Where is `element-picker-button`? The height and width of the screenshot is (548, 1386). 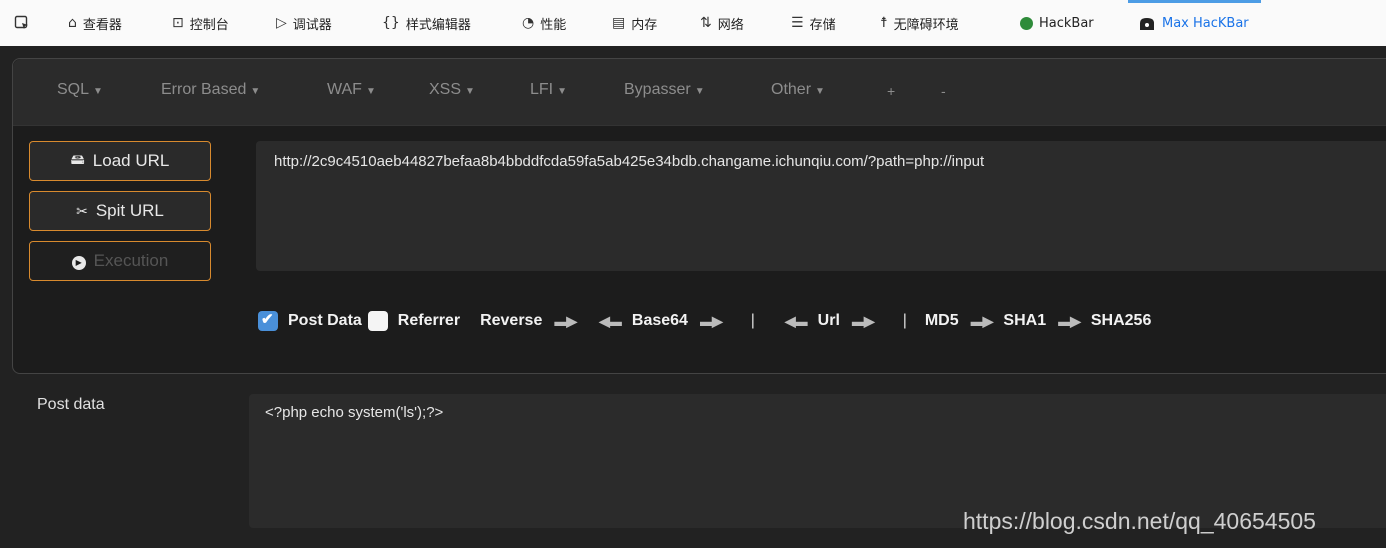 element-picker-button is located at coordinates (25, 23).